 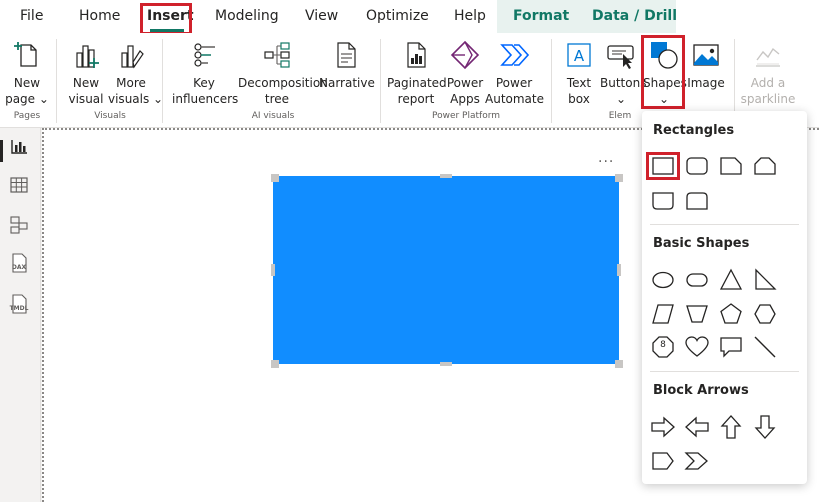 I want to click on more-visuals-label-1: More, so click(x=131, y=83).